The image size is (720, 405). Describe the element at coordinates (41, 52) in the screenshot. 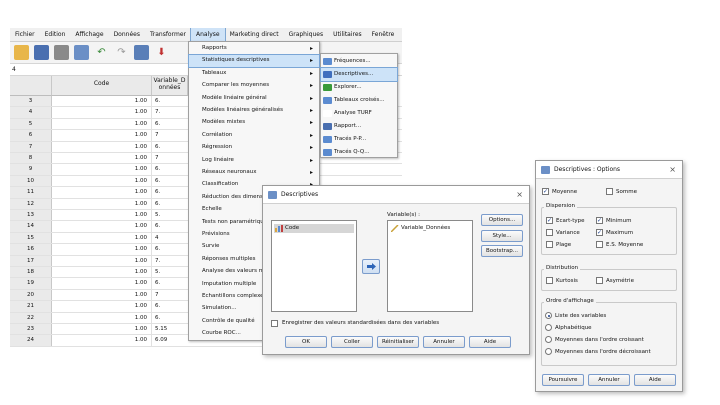

I see `save-icon` at that location.